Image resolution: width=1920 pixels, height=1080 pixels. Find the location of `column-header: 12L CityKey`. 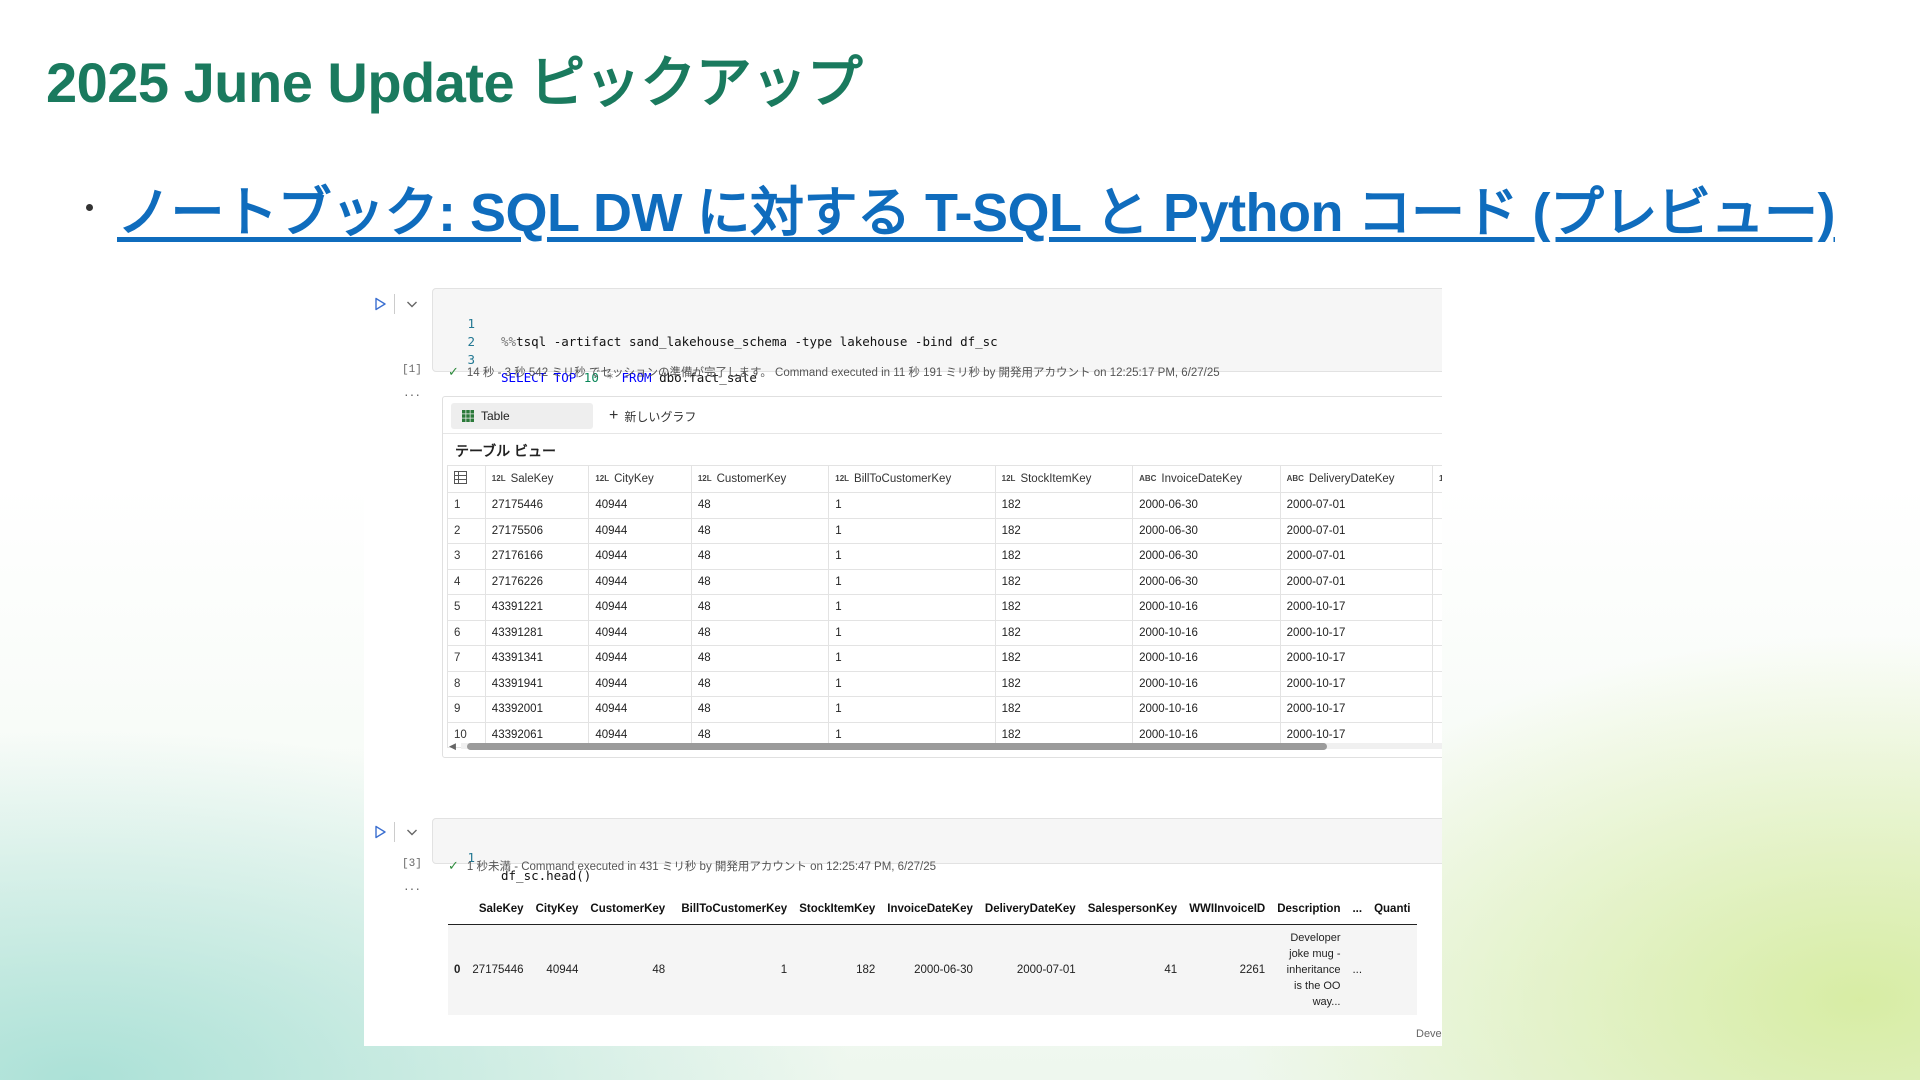

column-header: 12L CityKey is located at coordinates (640, 479).